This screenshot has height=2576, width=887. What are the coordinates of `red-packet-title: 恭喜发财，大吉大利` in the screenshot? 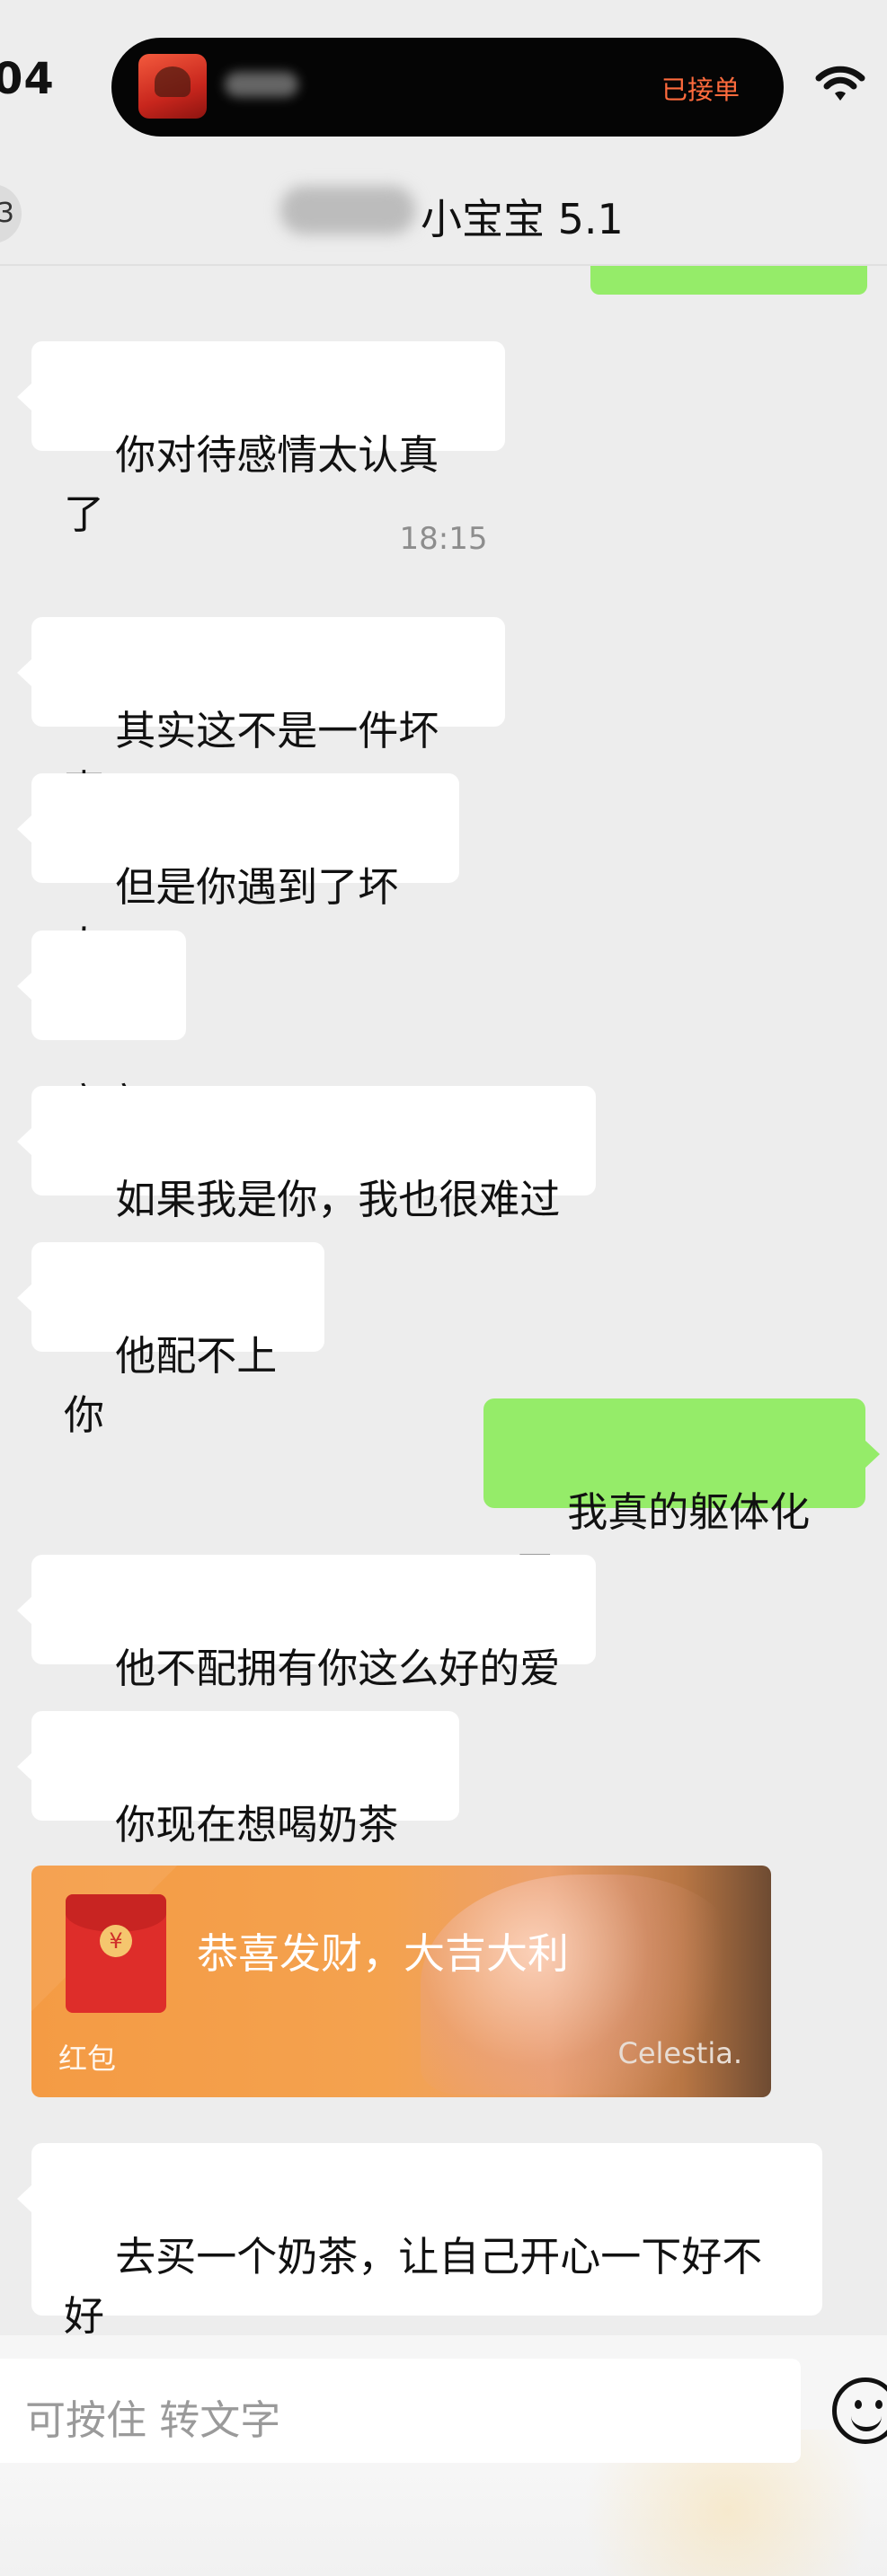 It's located at (383, 1953).